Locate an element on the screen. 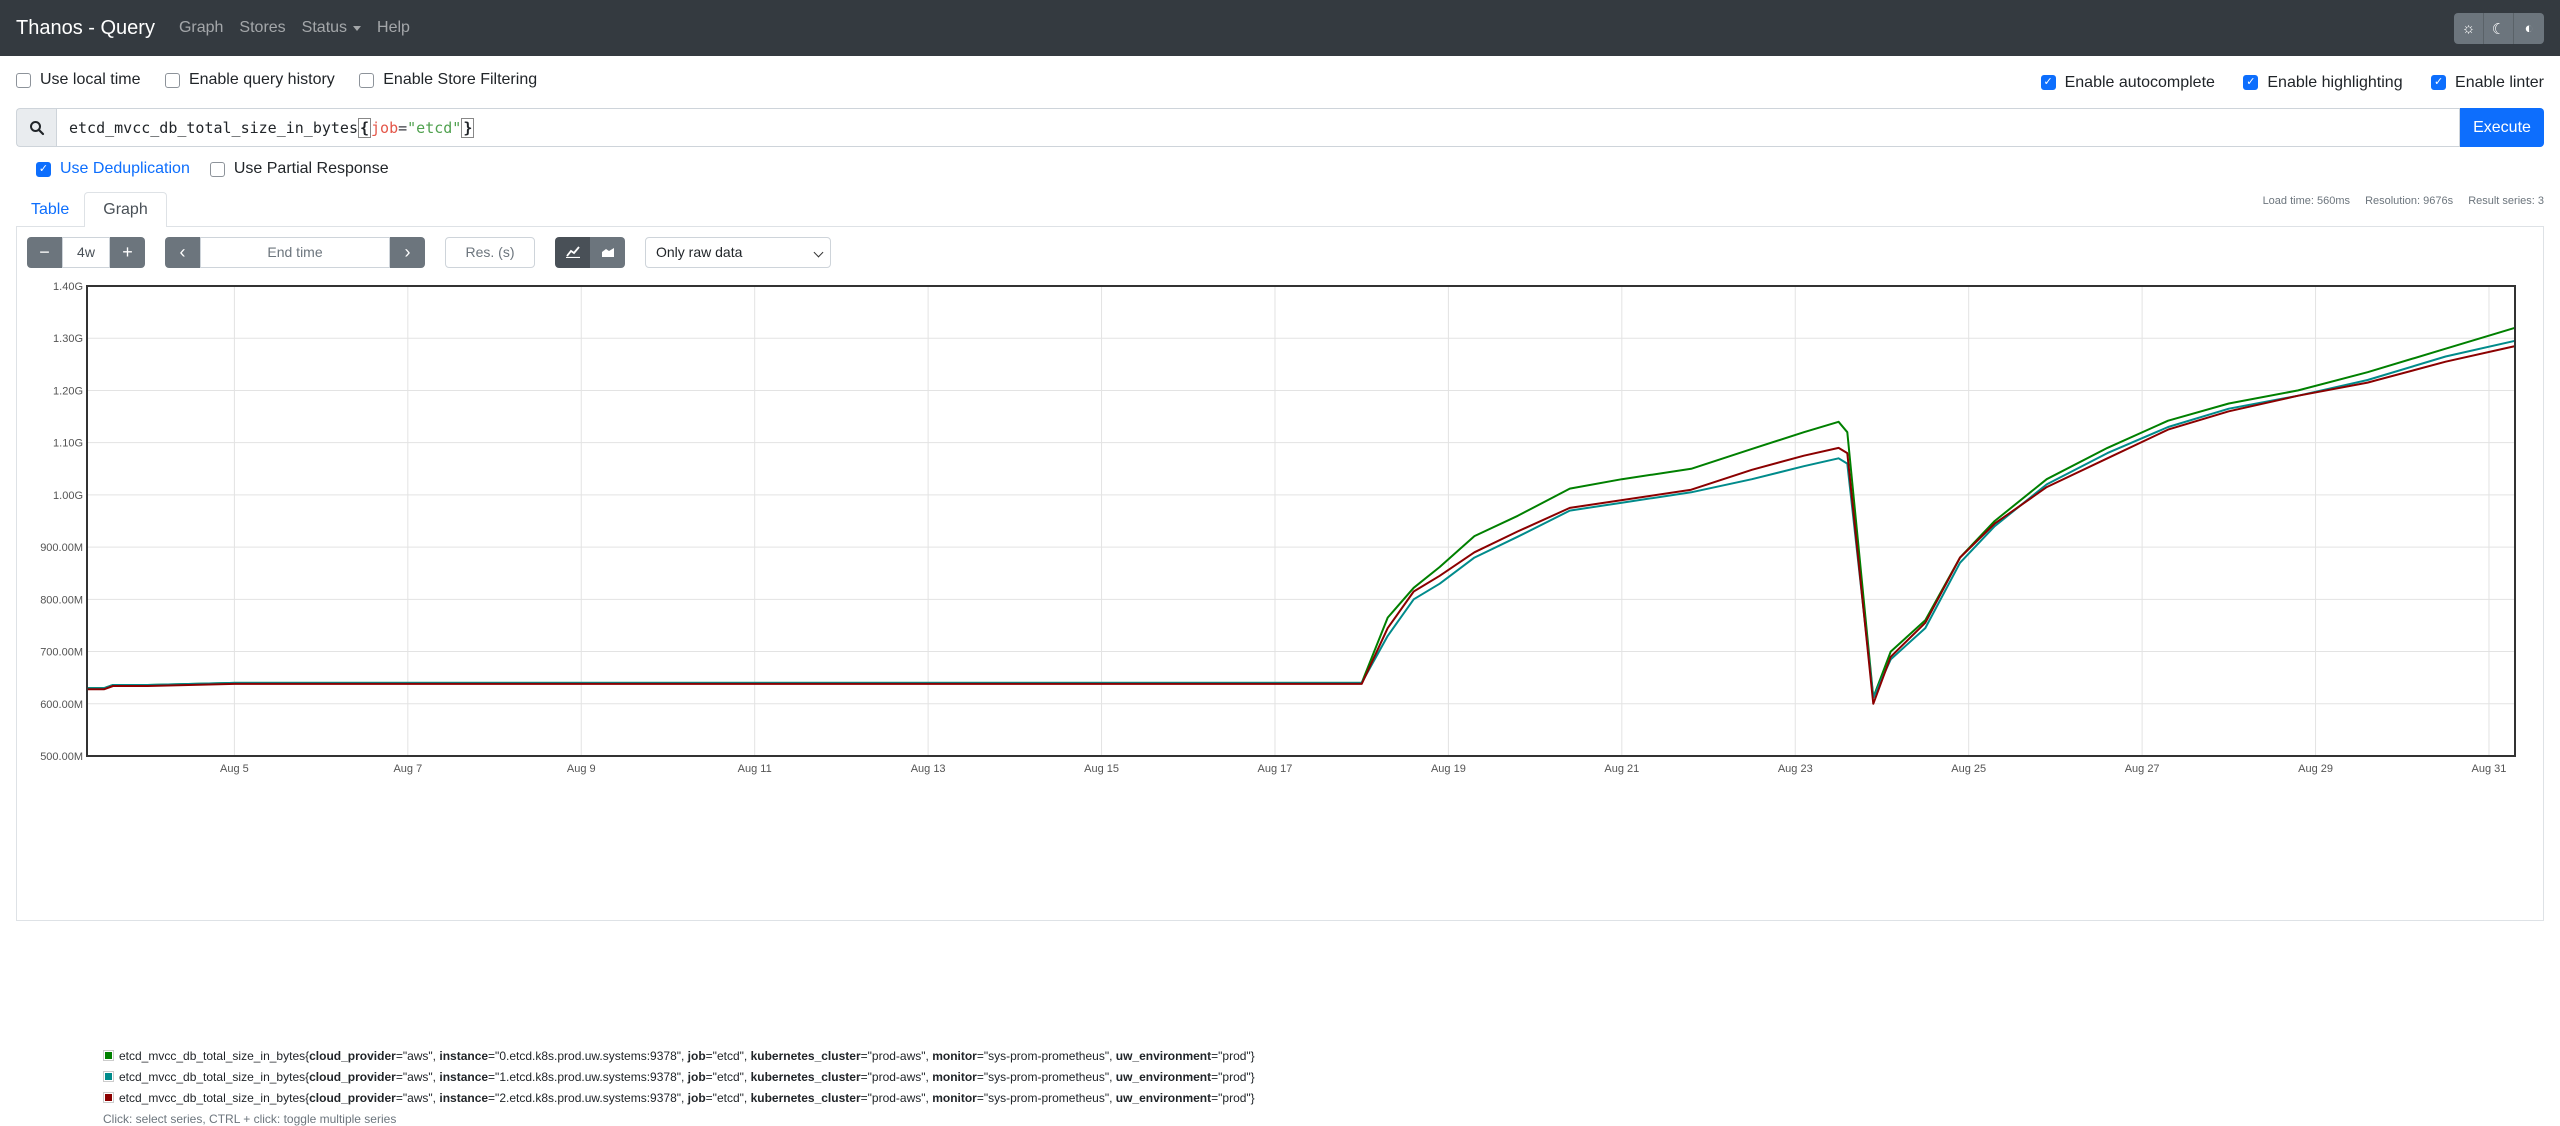 This screenshot has height=1126, width=2560. tab-graph: Graph is located at coordinates (125, 209).